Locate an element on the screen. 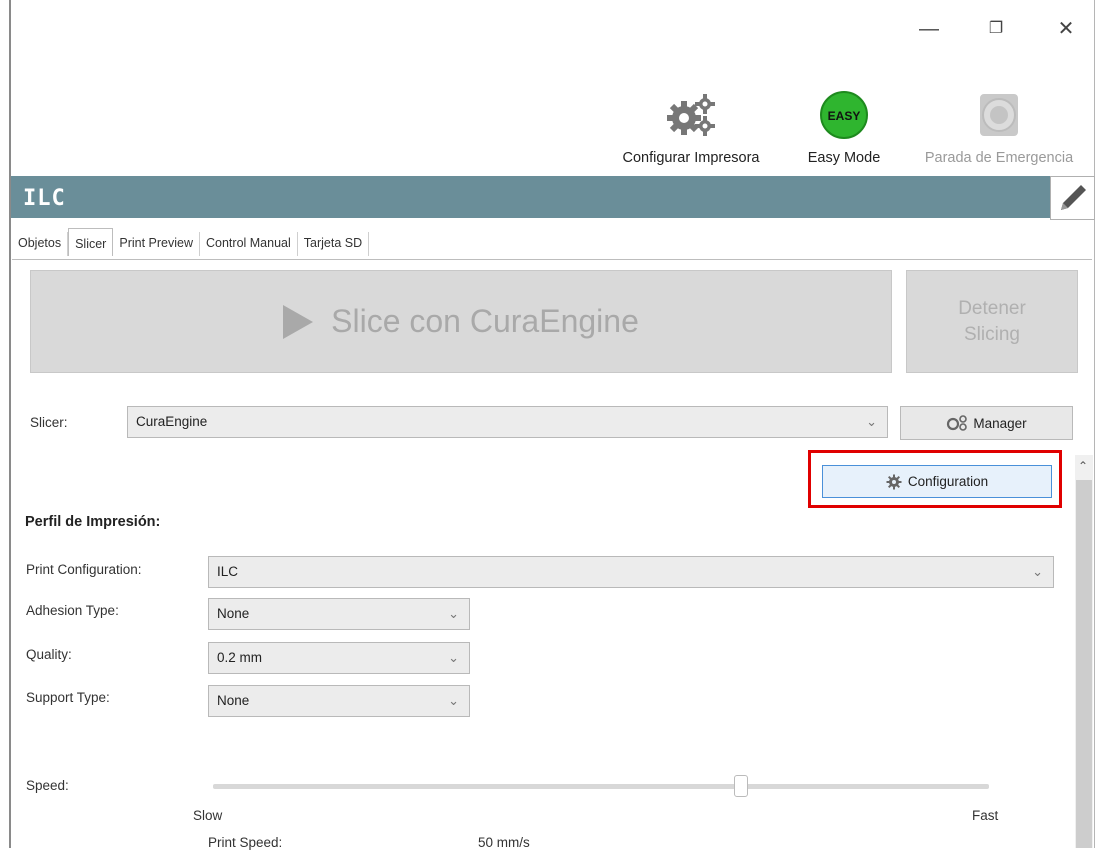  slicer-label: Slicer: is located at coordinates (49, 422).